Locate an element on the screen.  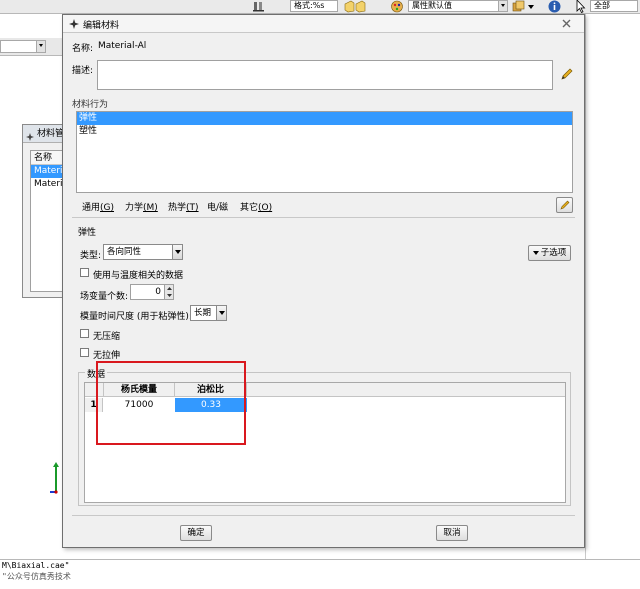
menu-other-label: 其它 is located at coordinates (249, 208).